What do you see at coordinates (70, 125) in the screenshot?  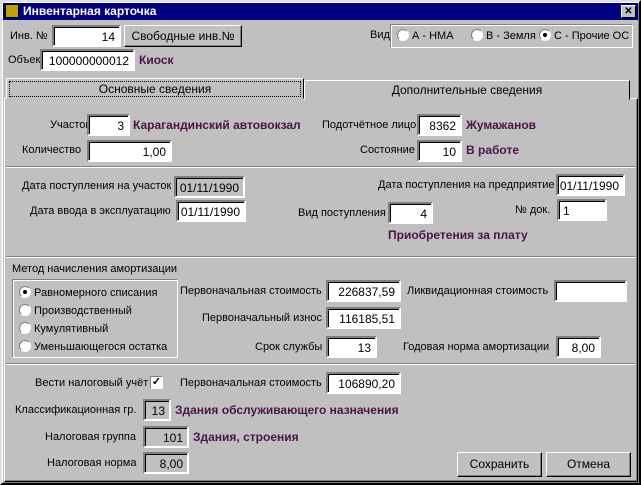 I see `uchastok-label: Участок` at bounding box center [70, 125].